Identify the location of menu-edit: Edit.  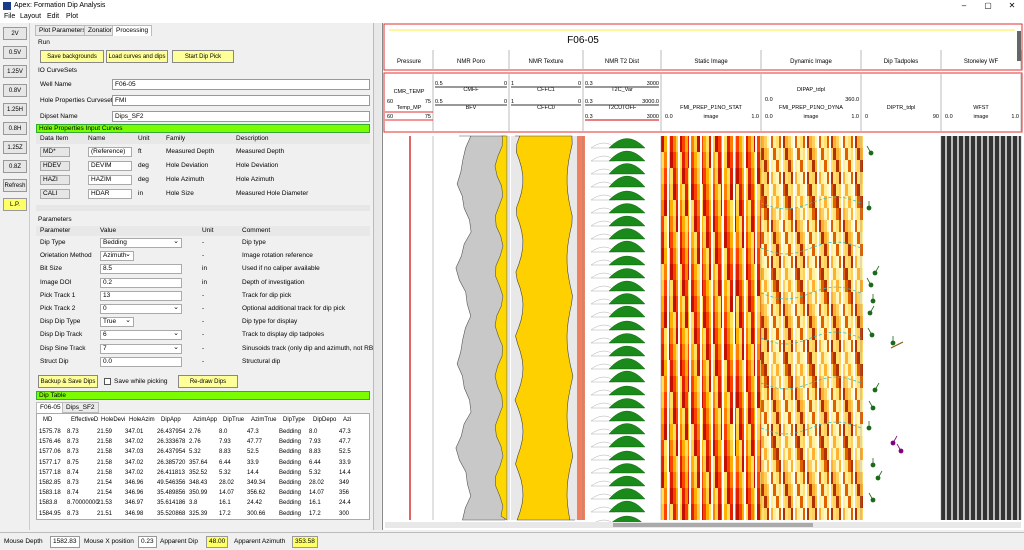
(53, 16).